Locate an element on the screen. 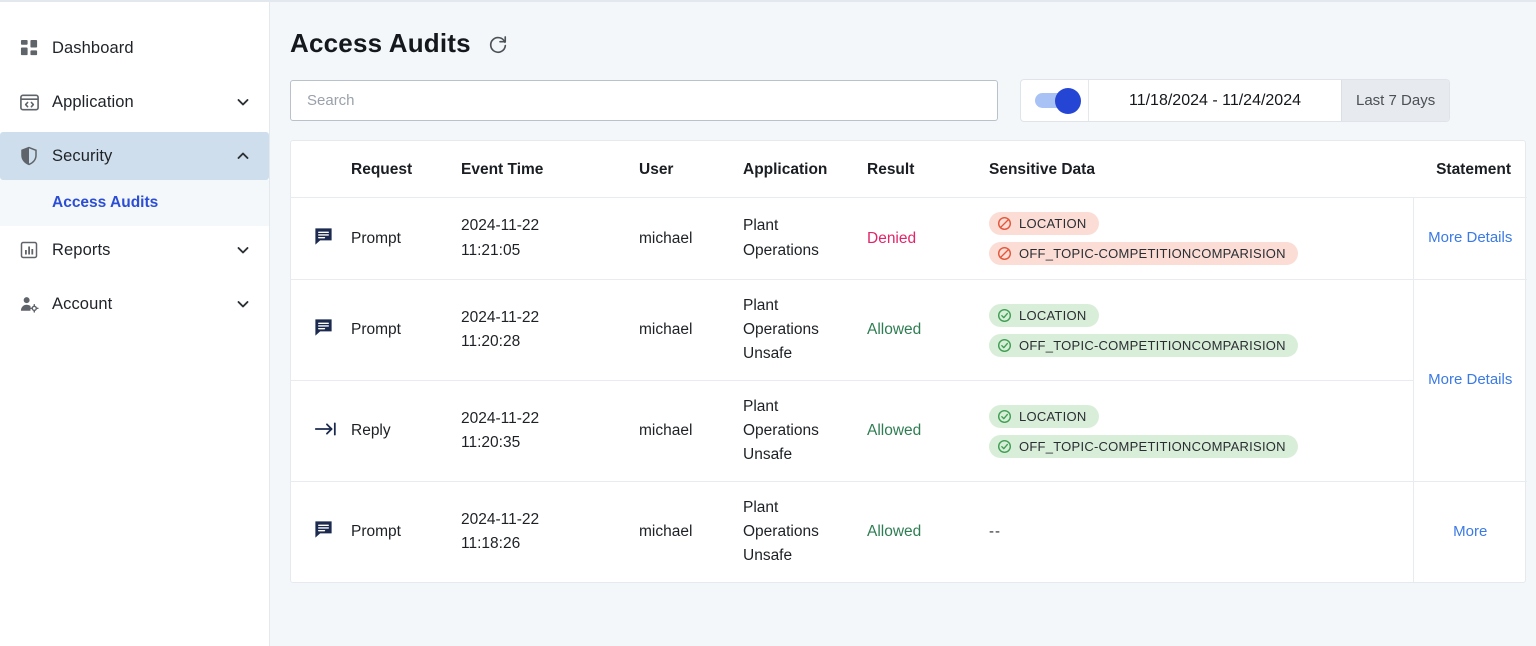 This screenshot has width=1536, height=646. date-range-preset-button: Last 7 Days is located at coordinates (1395, 100).